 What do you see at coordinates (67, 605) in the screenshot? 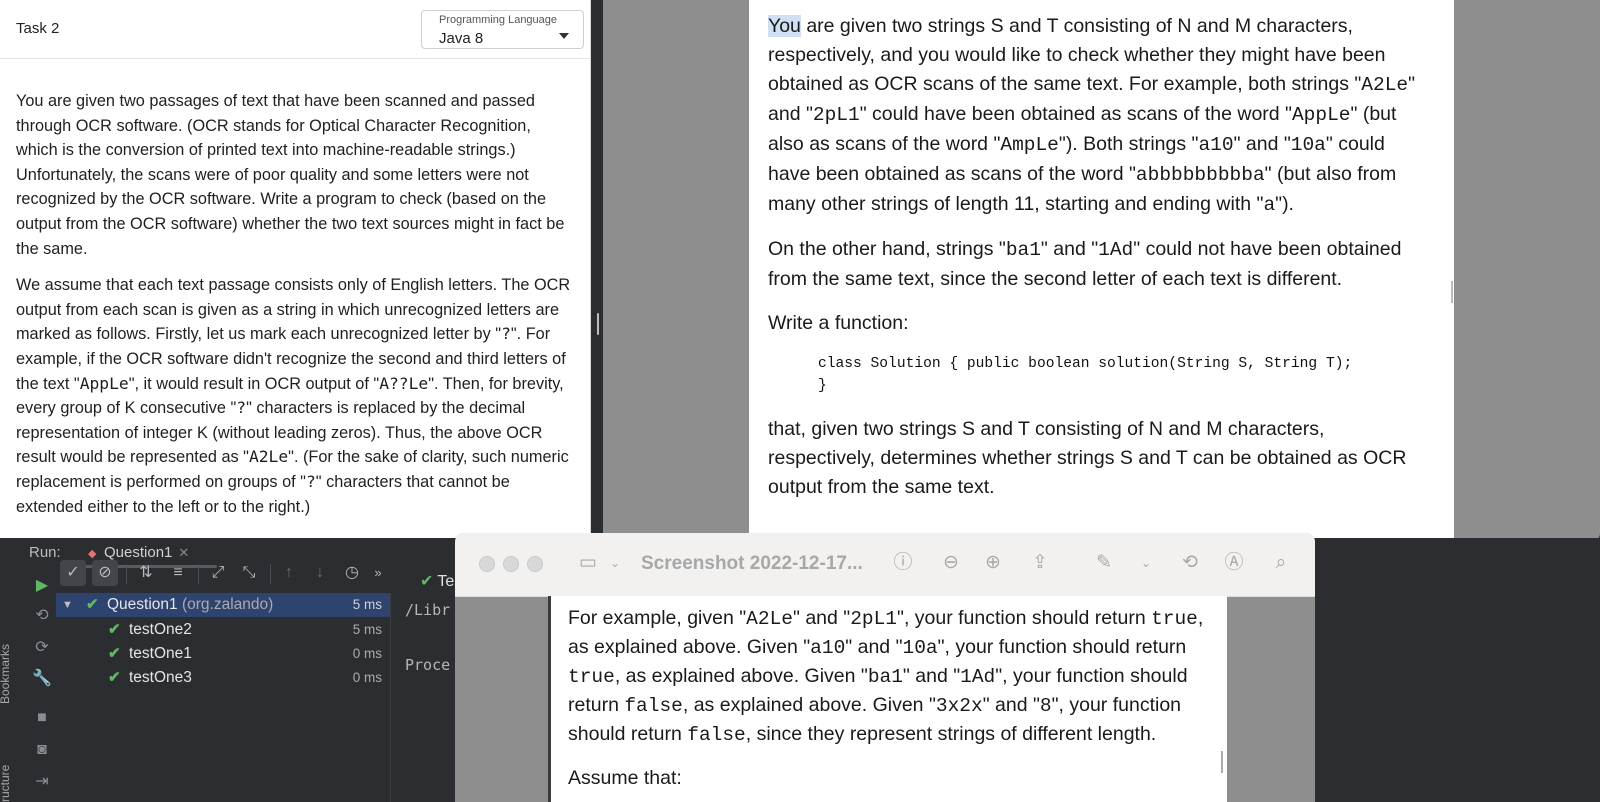
I see `chevron-down-icon: ▼` at bounding box center [67, 605].